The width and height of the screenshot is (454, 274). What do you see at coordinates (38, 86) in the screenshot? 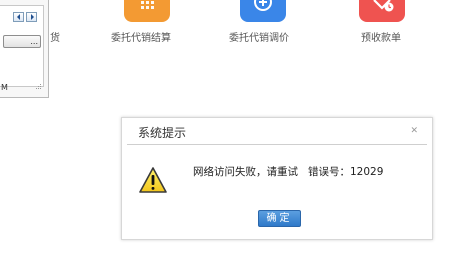
I see `resize-grip-icon` at bounding box center [38, 86].